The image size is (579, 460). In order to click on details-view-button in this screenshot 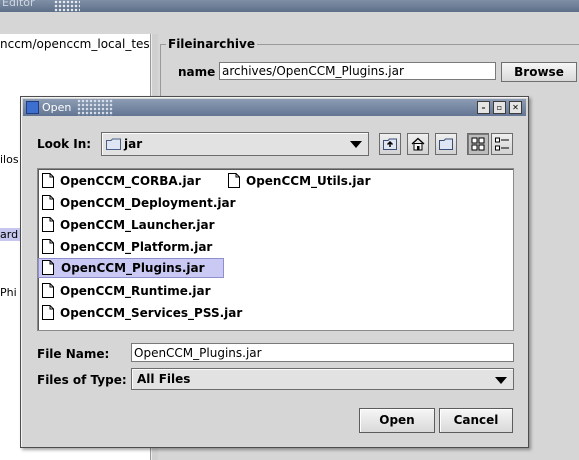, I will do `click(502, 144)`.